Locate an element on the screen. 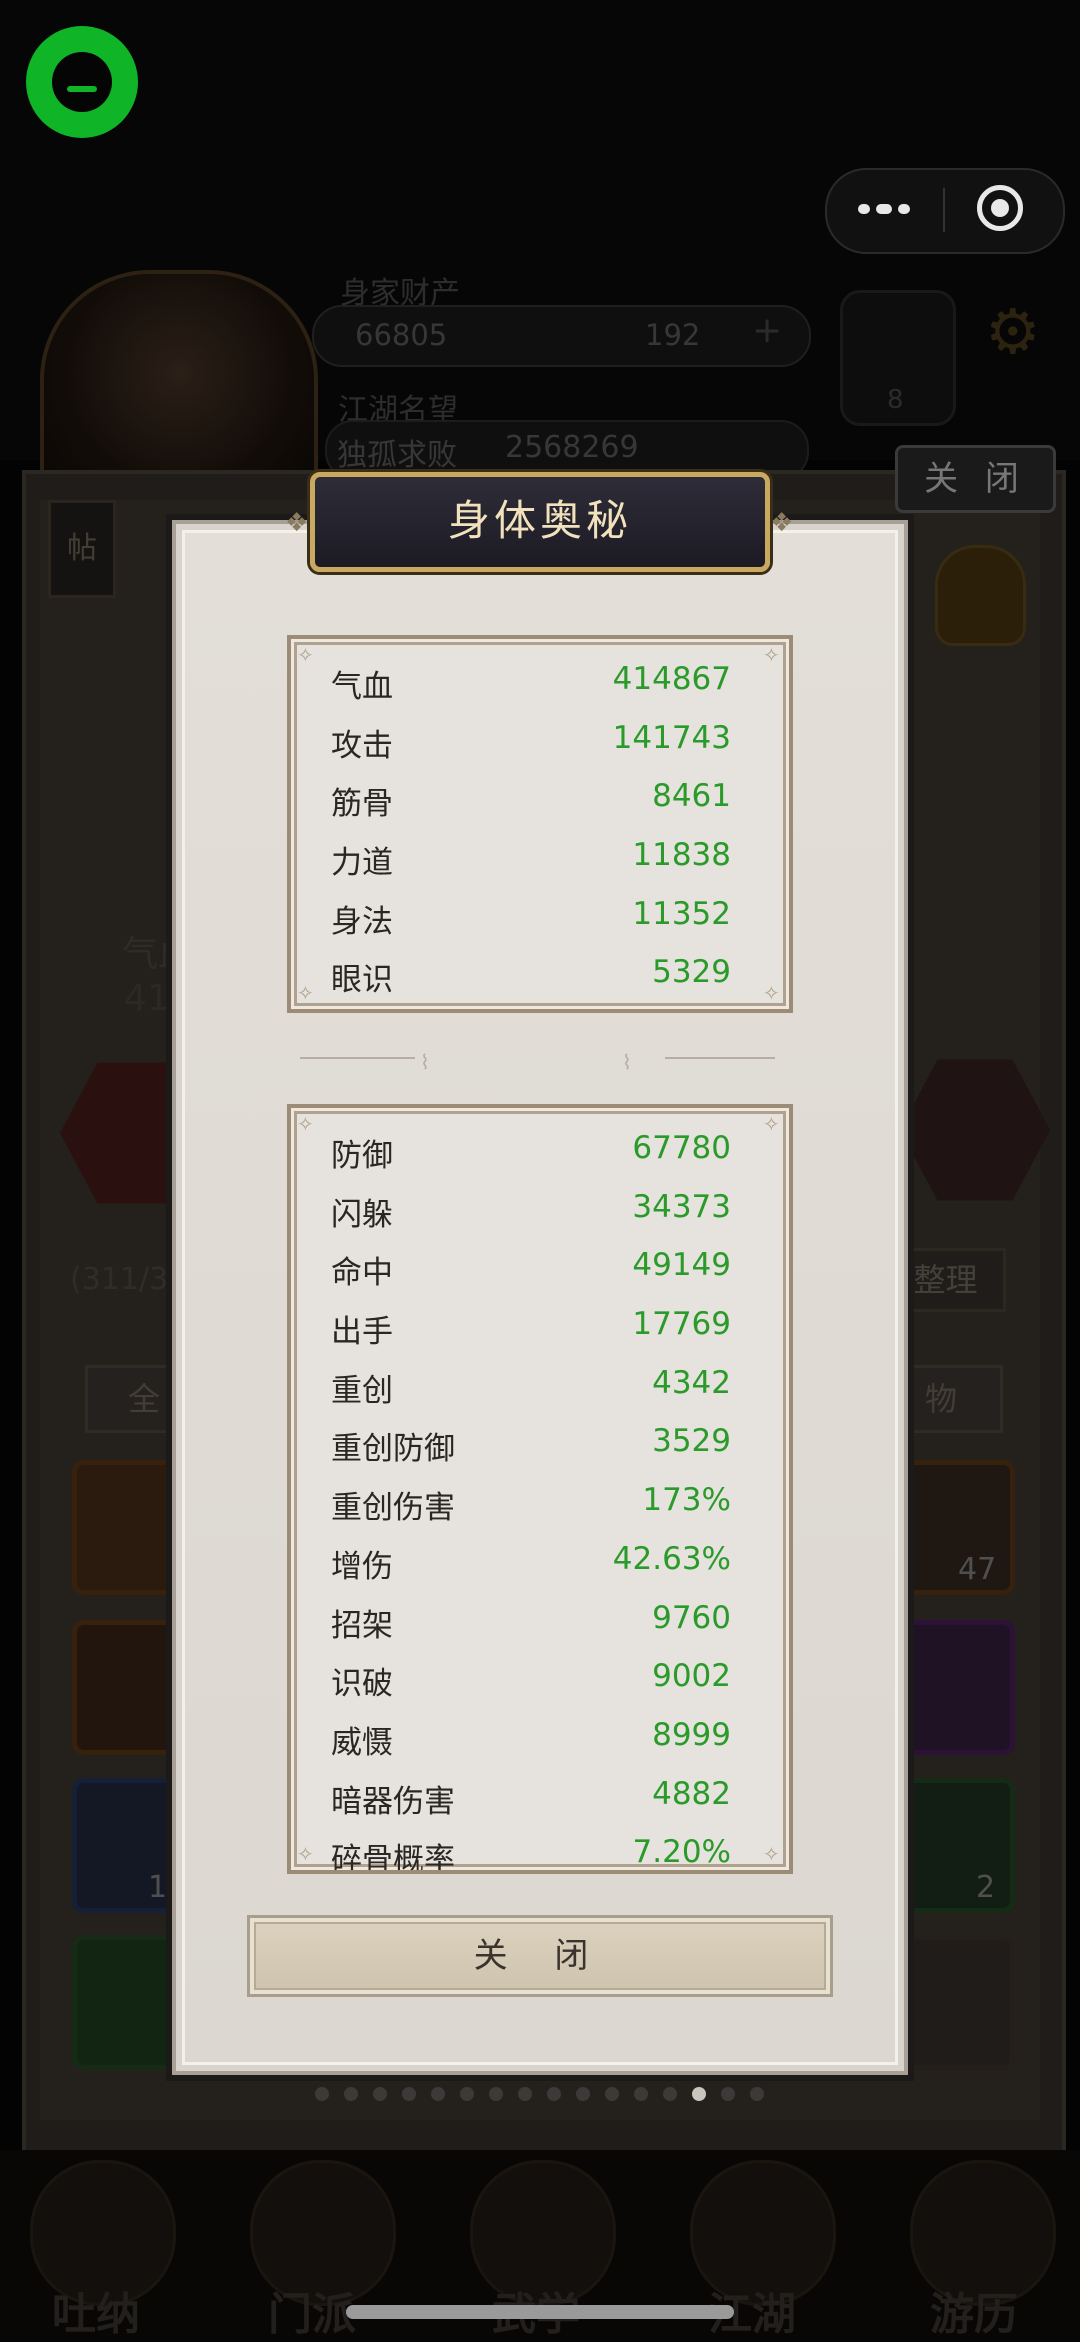  stat-value: 67780 is located at coordinates (681, 1148).